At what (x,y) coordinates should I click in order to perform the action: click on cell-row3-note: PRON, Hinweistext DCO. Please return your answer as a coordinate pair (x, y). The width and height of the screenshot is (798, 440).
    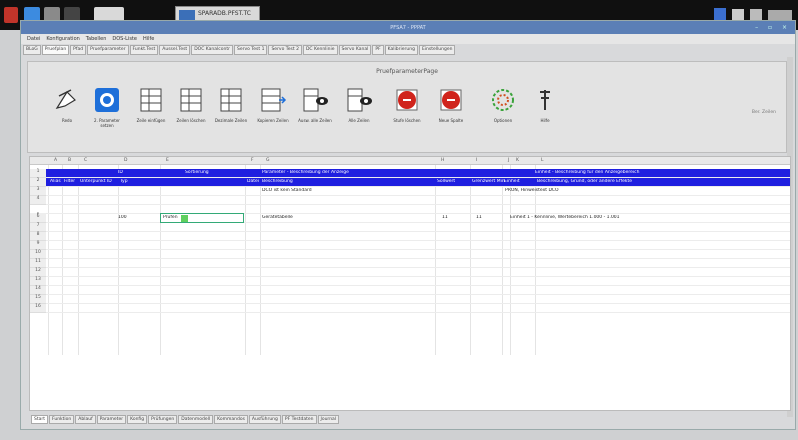
    Looking at the image, I should click on (532, 190).